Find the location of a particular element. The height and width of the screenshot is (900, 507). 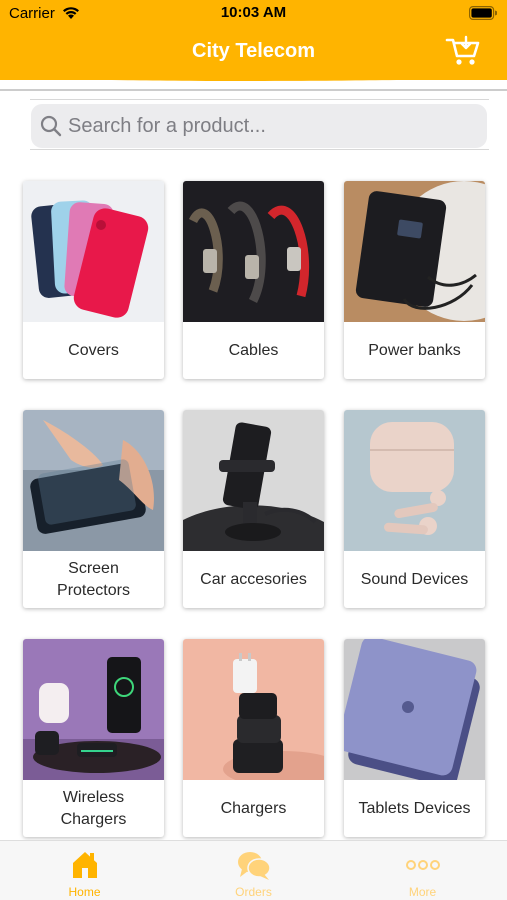

category-label: Car accesories is located at coordinates (253, 579).